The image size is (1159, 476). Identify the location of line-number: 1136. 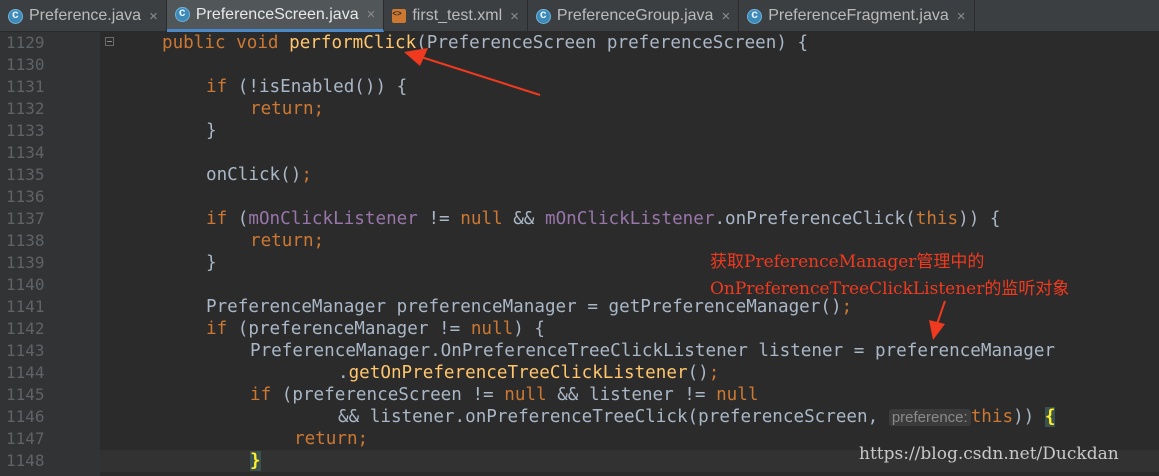
(25, 196).